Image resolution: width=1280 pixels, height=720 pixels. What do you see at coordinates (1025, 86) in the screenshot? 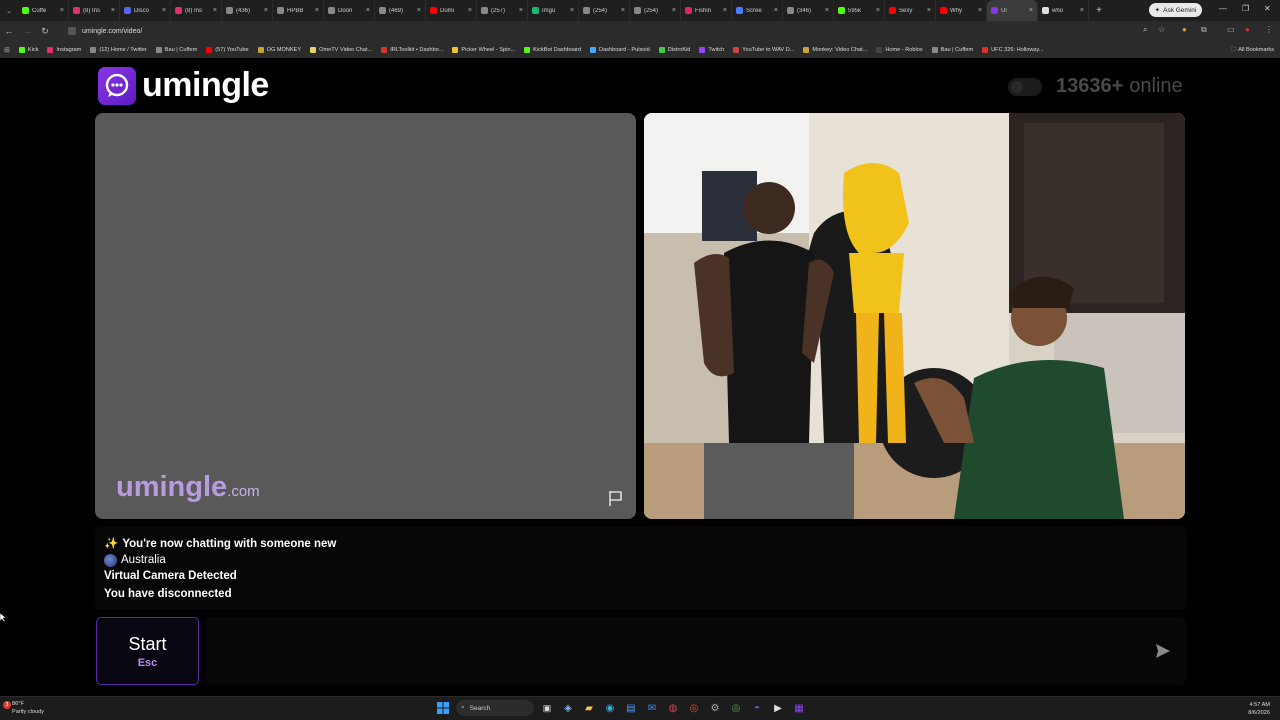
I see `theme-toggle` at bounding box center [1025, 86].